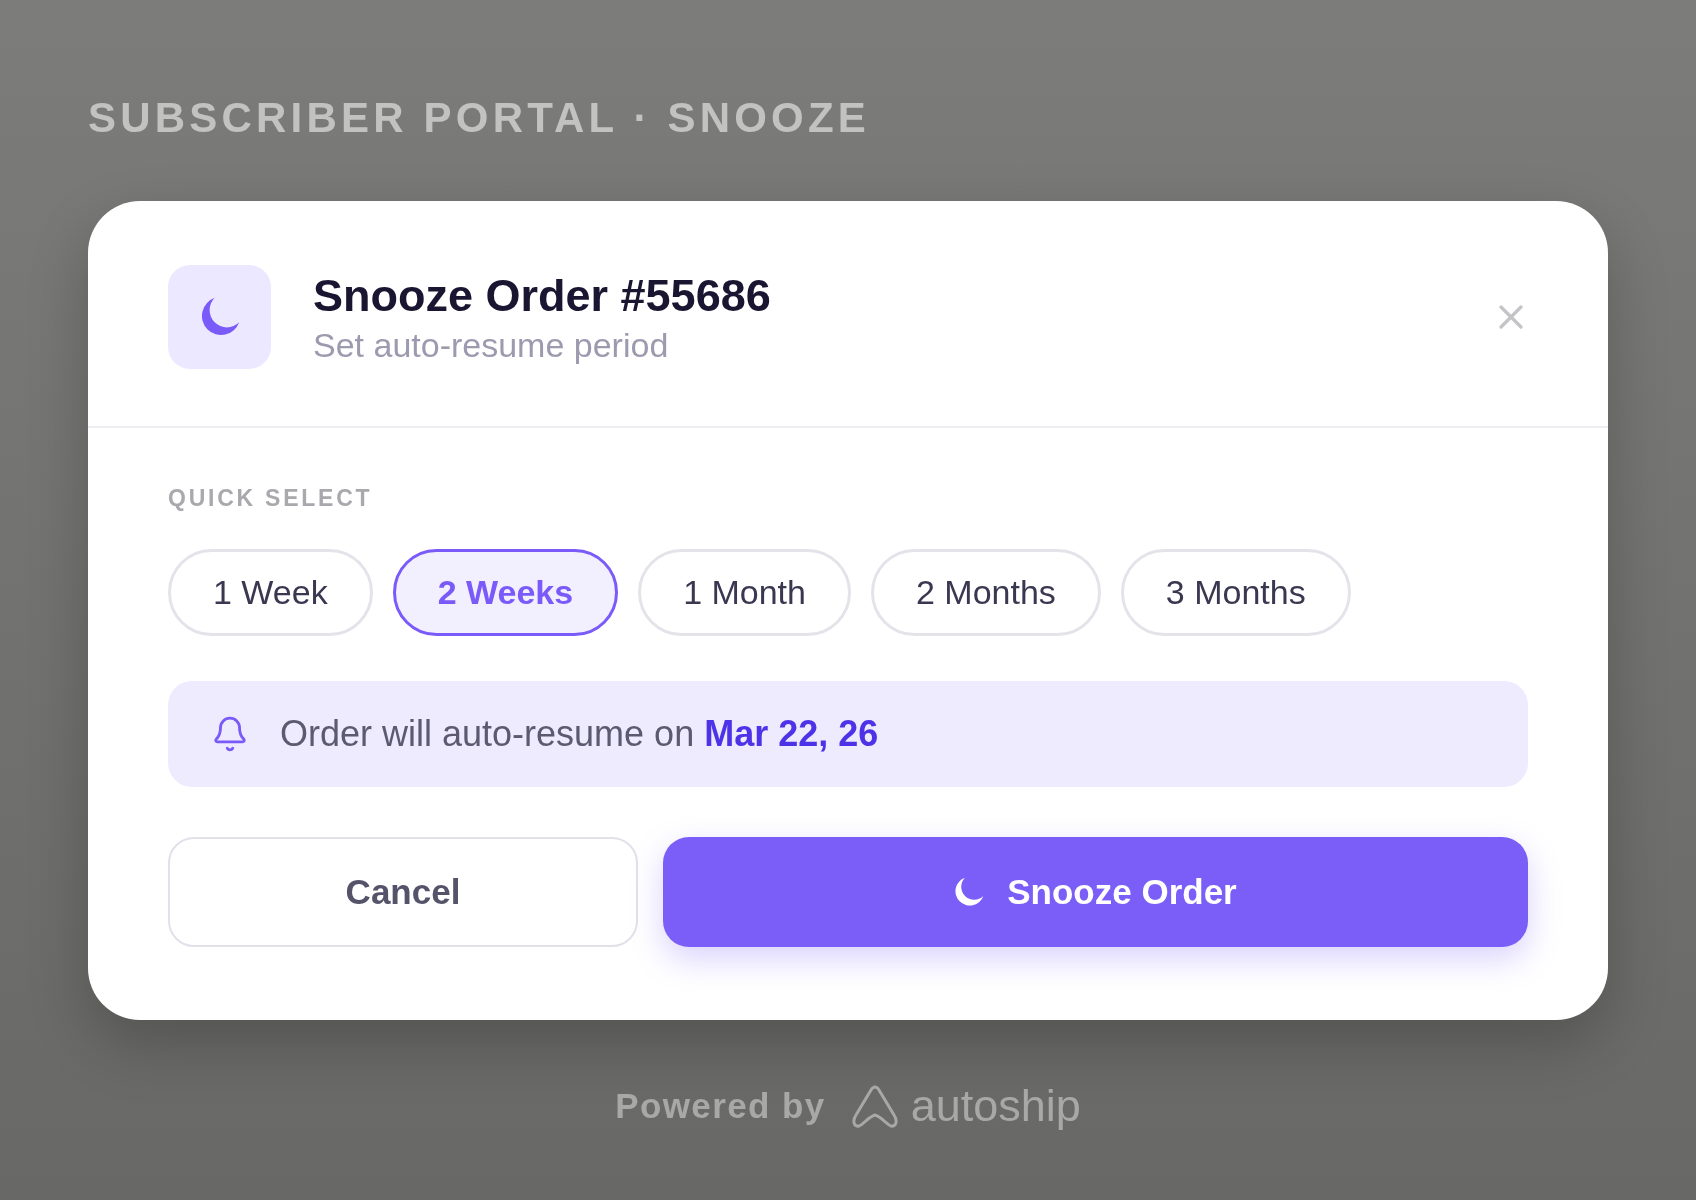 The height and width of the screenshot is (1200, 1696). Describe the element at coordinates (720, 1106) in the screenshot. I see `powered-by-text: Powered by` at that location.